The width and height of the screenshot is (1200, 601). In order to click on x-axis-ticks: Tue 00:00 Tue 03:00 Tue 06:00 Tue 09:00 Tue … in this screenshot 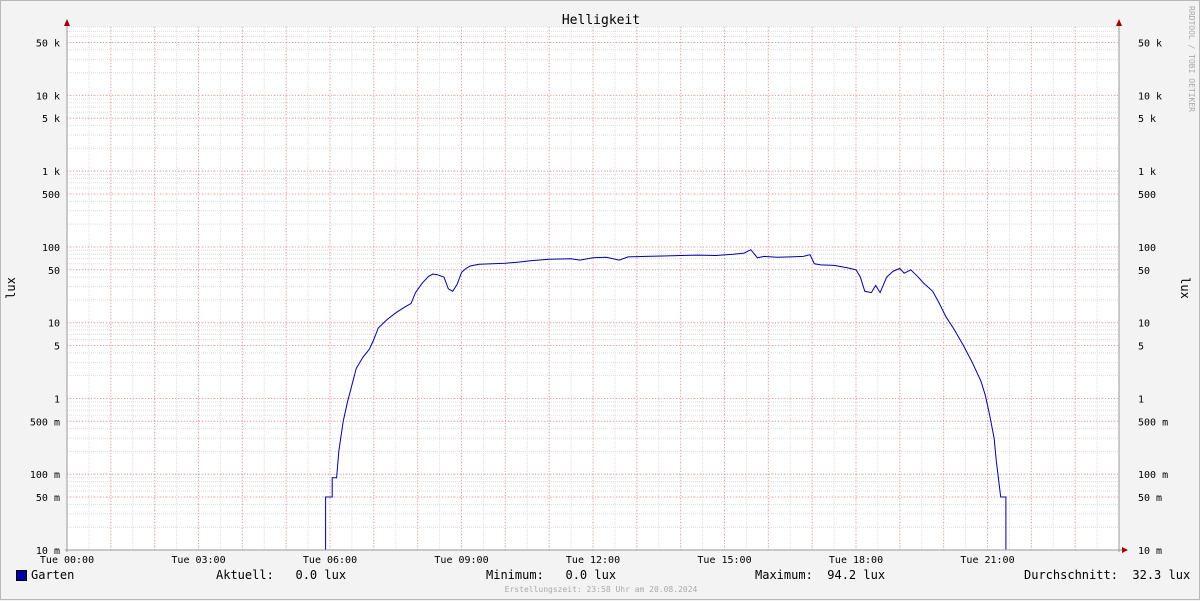, I will do `click(527, 560)`.